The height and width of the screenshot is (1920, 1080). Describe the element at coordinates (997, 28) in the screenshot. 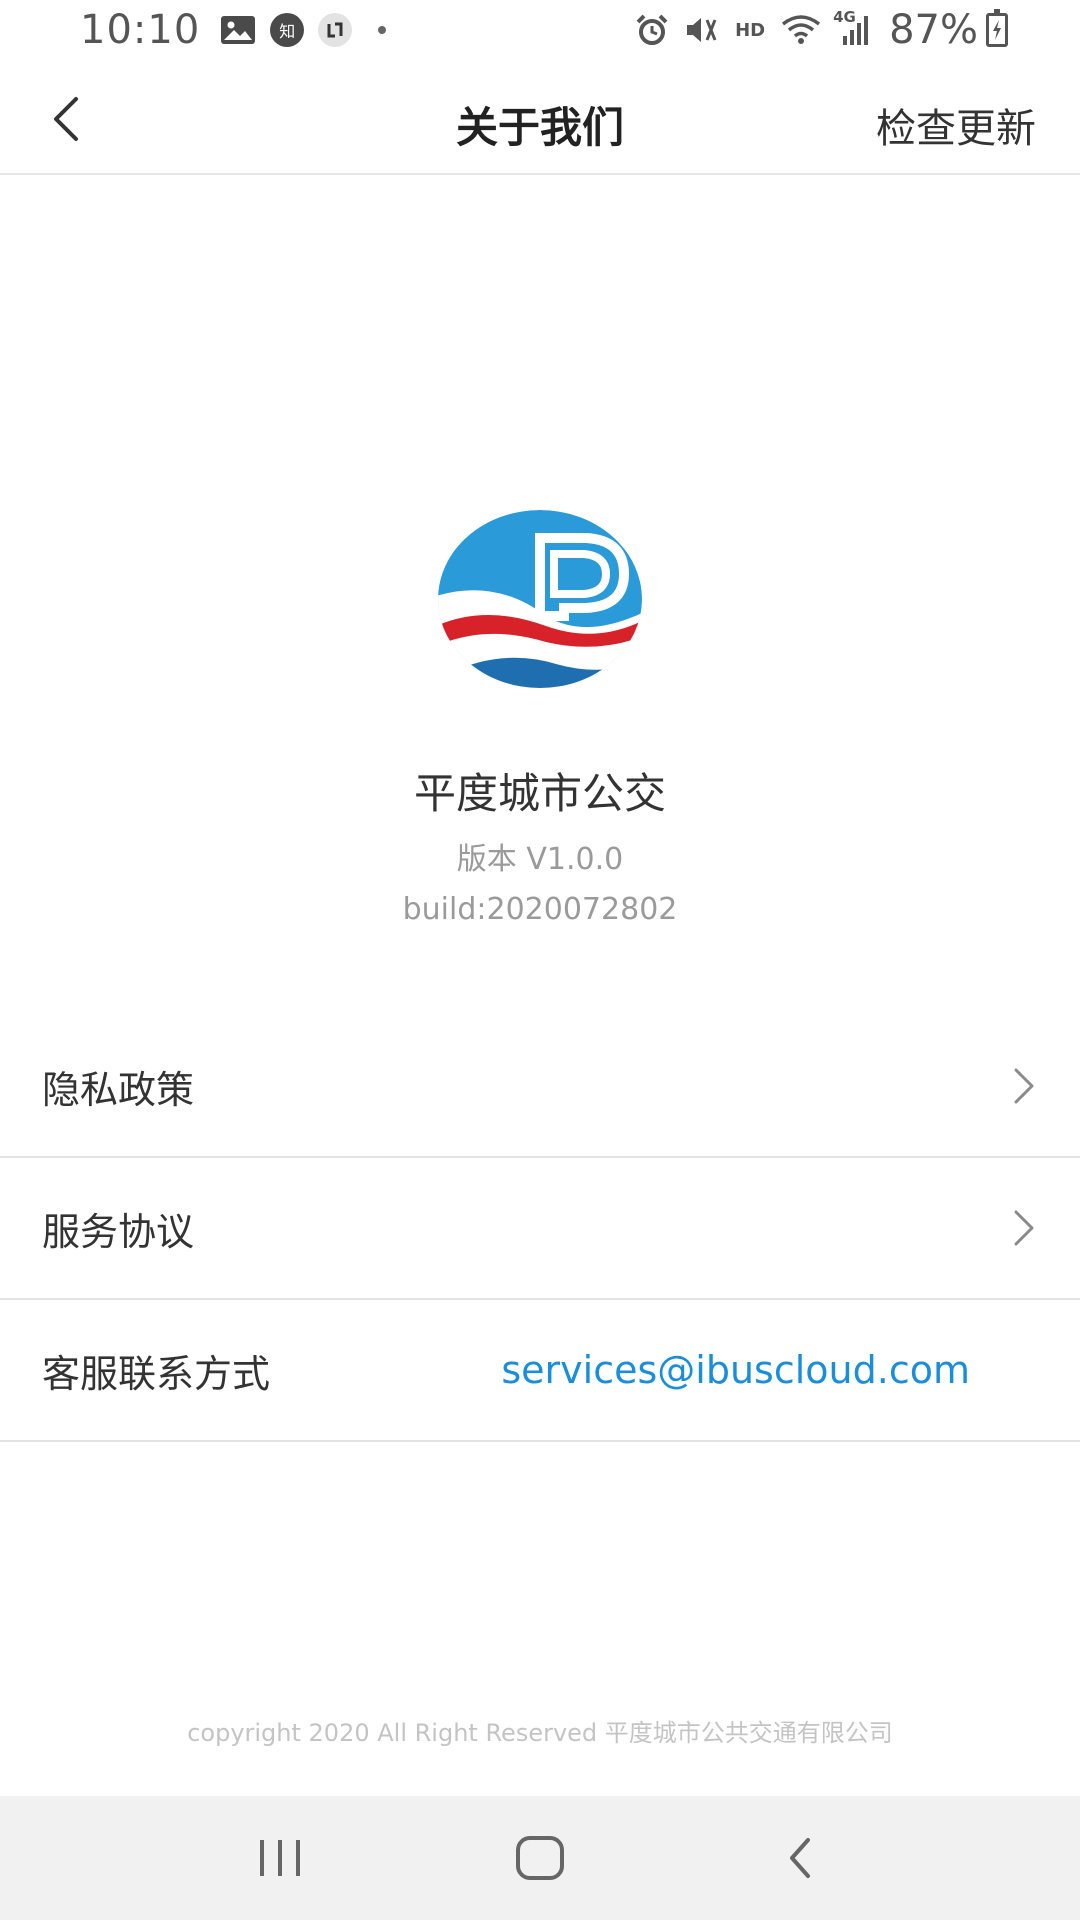

I see `battery-charging-icon` at that location.